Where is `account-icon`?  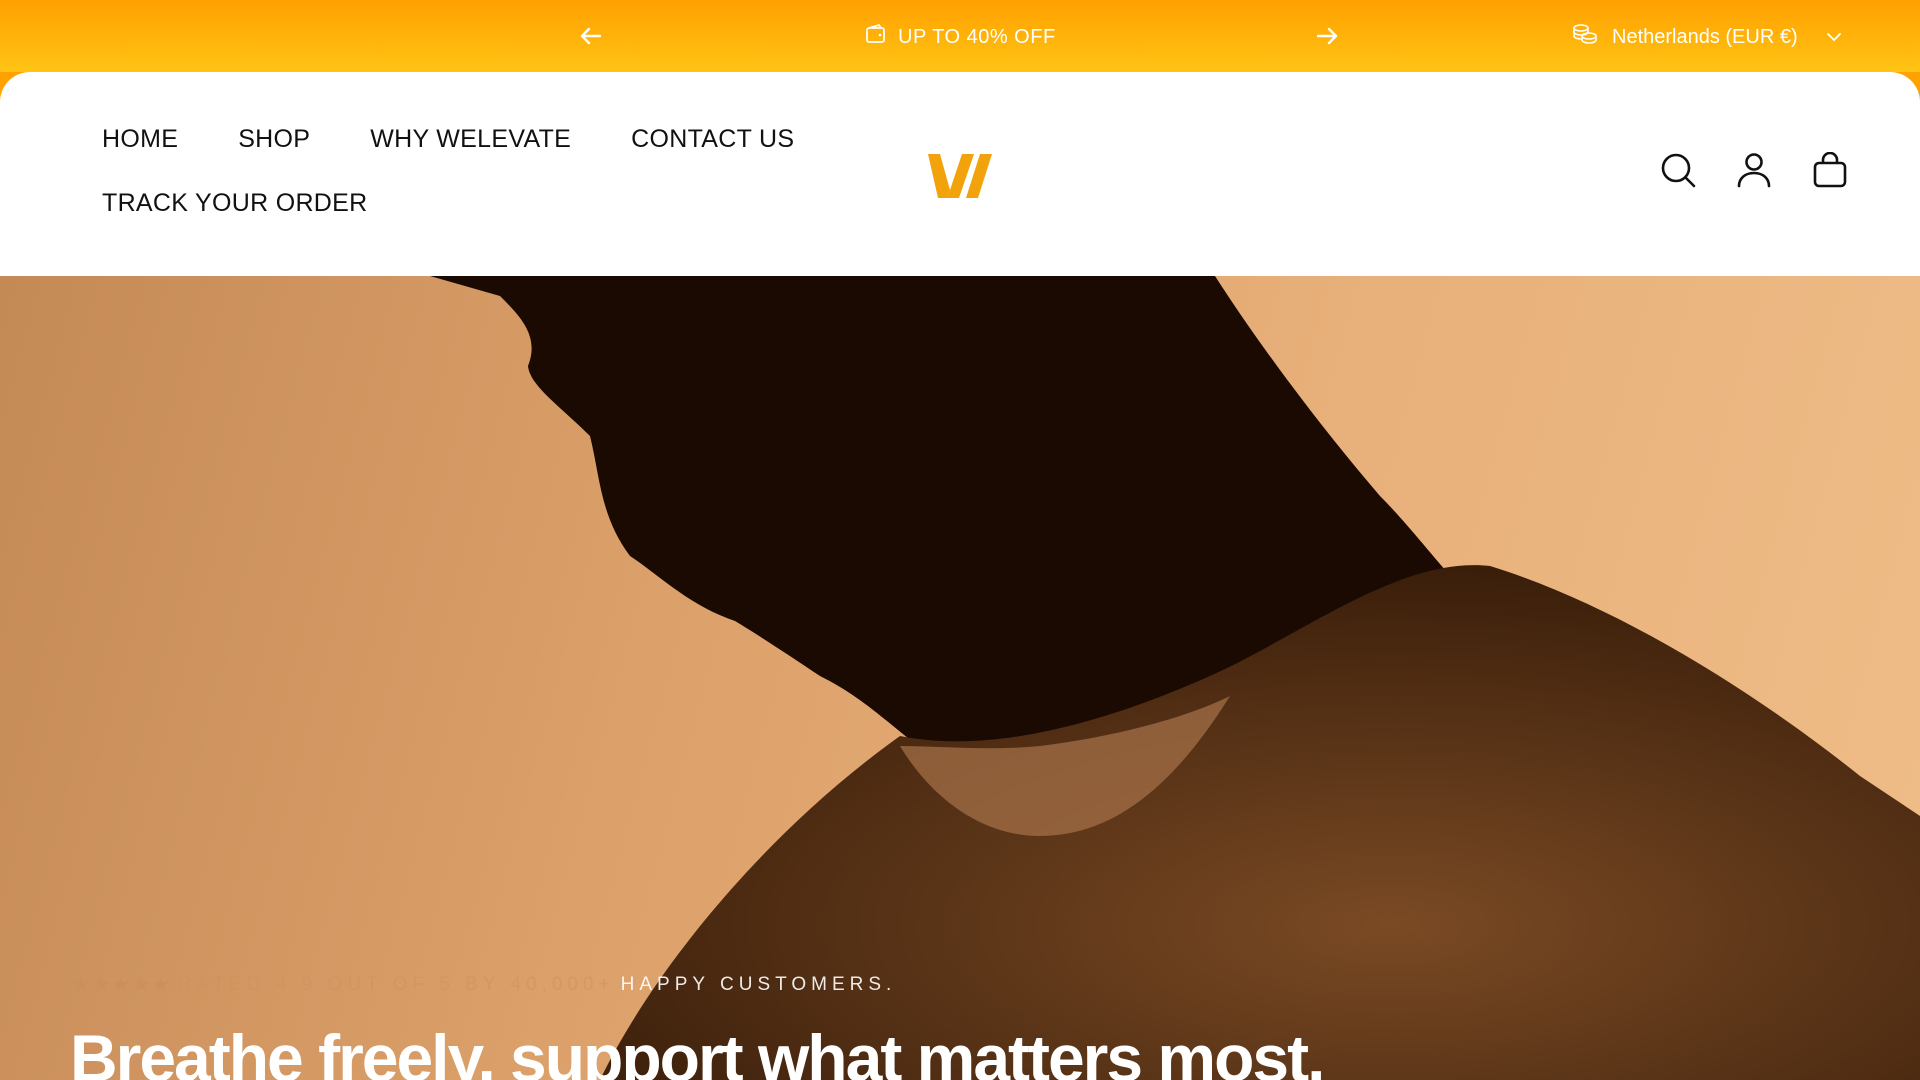
account-icon is located at coordinates (1754, 170).